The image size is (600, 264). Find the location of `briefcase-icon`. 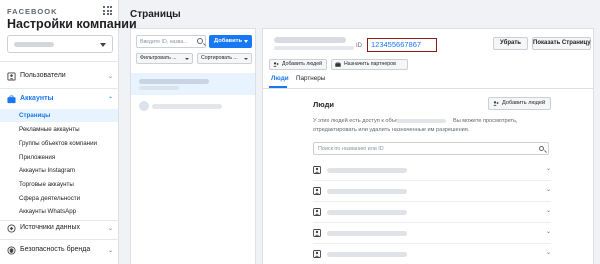

briefcase-icon is located at coordinates (11, 99).